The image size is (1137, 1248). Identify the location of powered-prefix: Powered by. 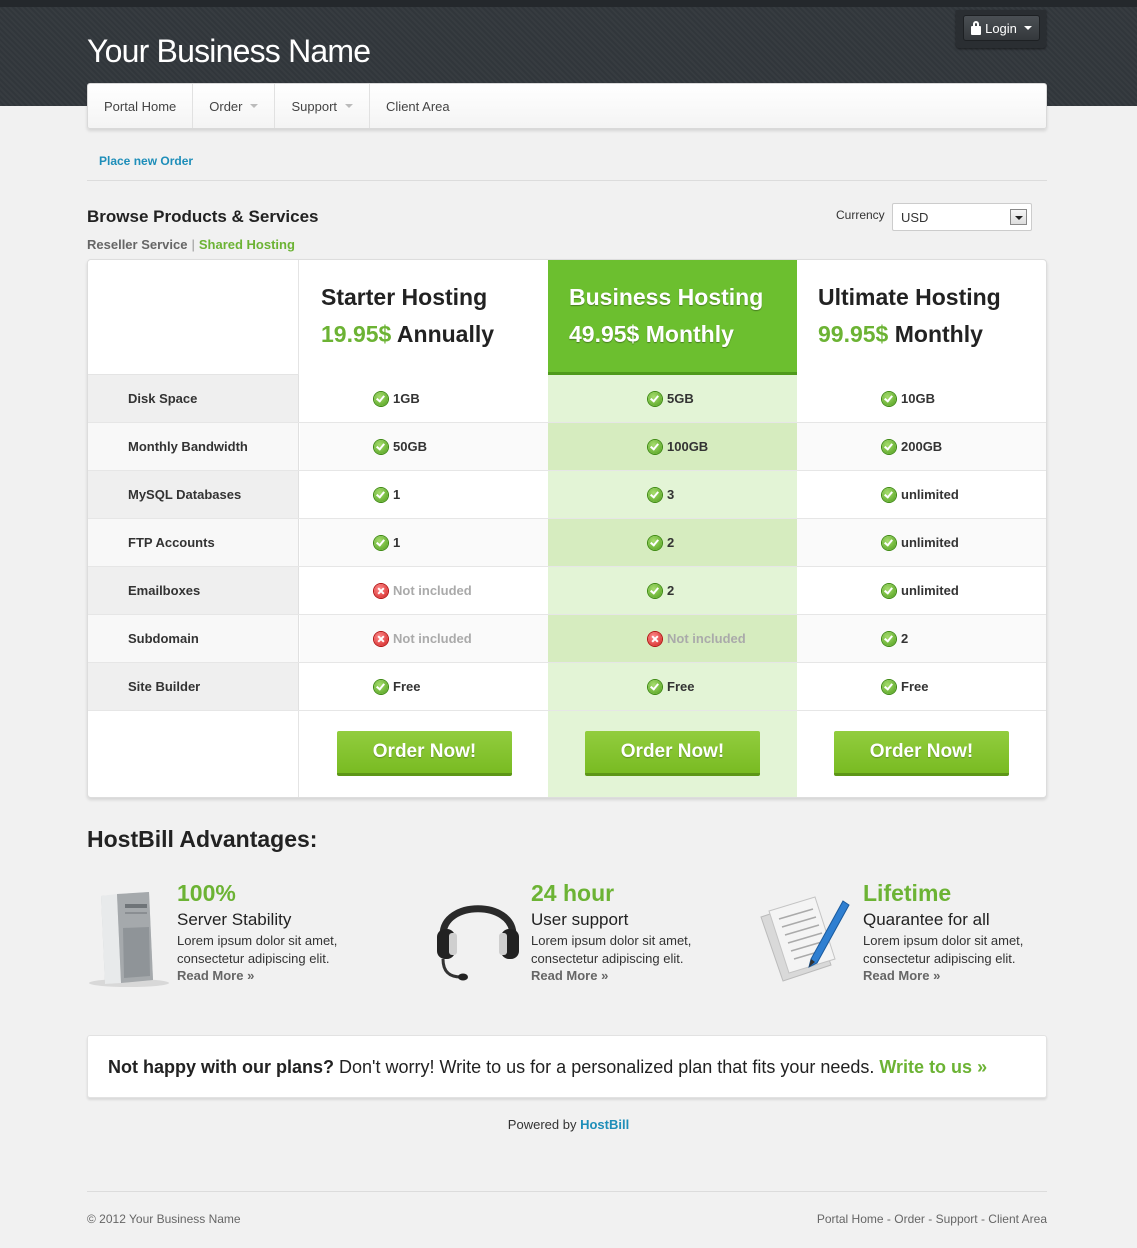
(542, 1124).